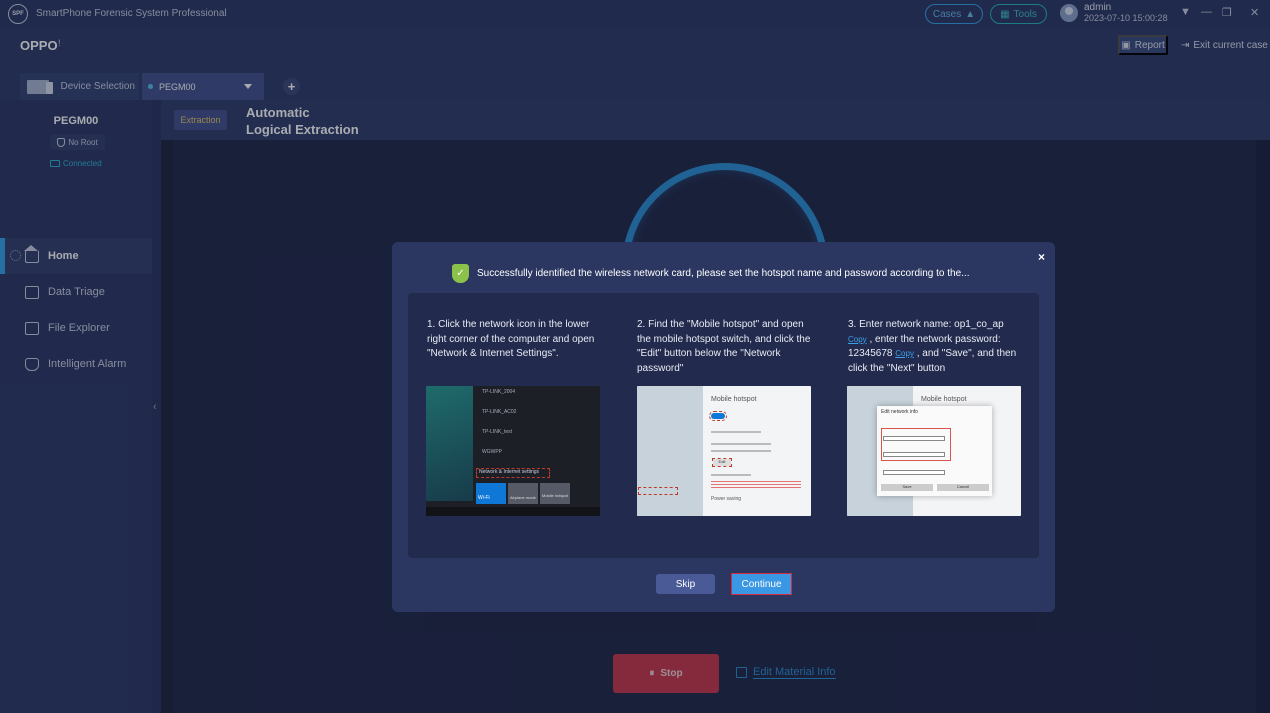  I want to click on edit-button-highlight: Edit, so click(722, 462).